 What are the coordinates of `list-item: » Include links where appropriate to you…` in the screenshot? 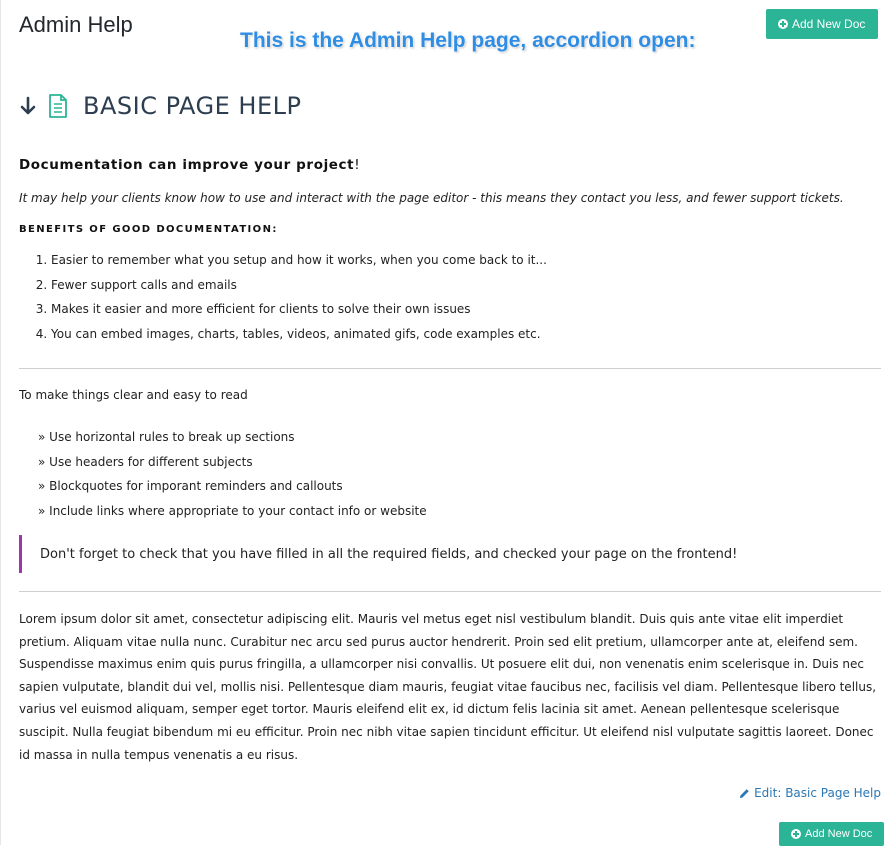 It's located at (232, 510).